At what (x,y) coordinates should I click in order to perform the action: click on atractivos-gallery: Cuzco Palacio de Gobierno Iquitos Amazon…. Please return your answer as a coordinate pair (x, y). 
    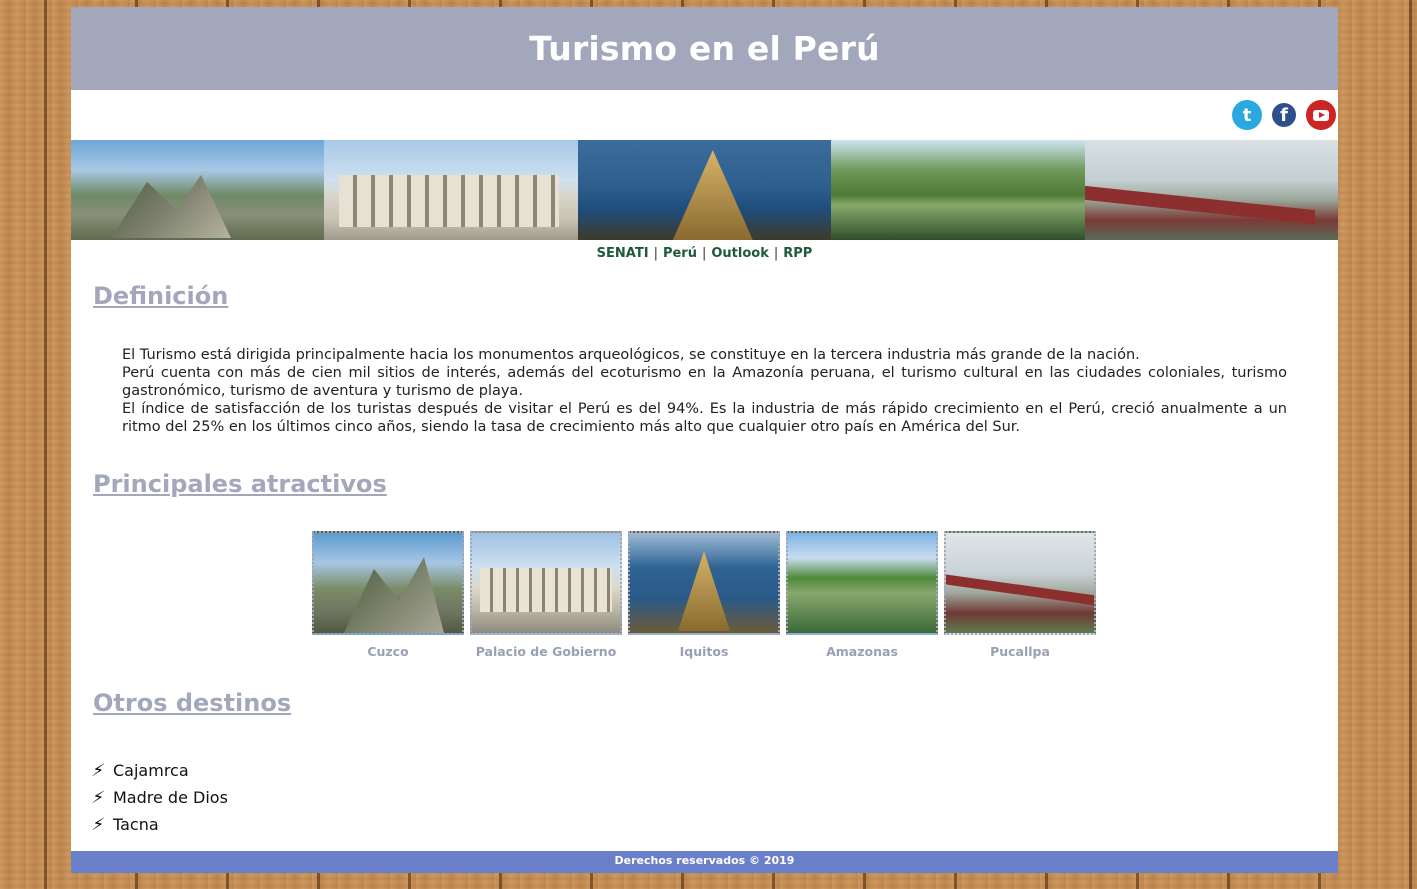
    Looking at the image, I should click on (704, 595).